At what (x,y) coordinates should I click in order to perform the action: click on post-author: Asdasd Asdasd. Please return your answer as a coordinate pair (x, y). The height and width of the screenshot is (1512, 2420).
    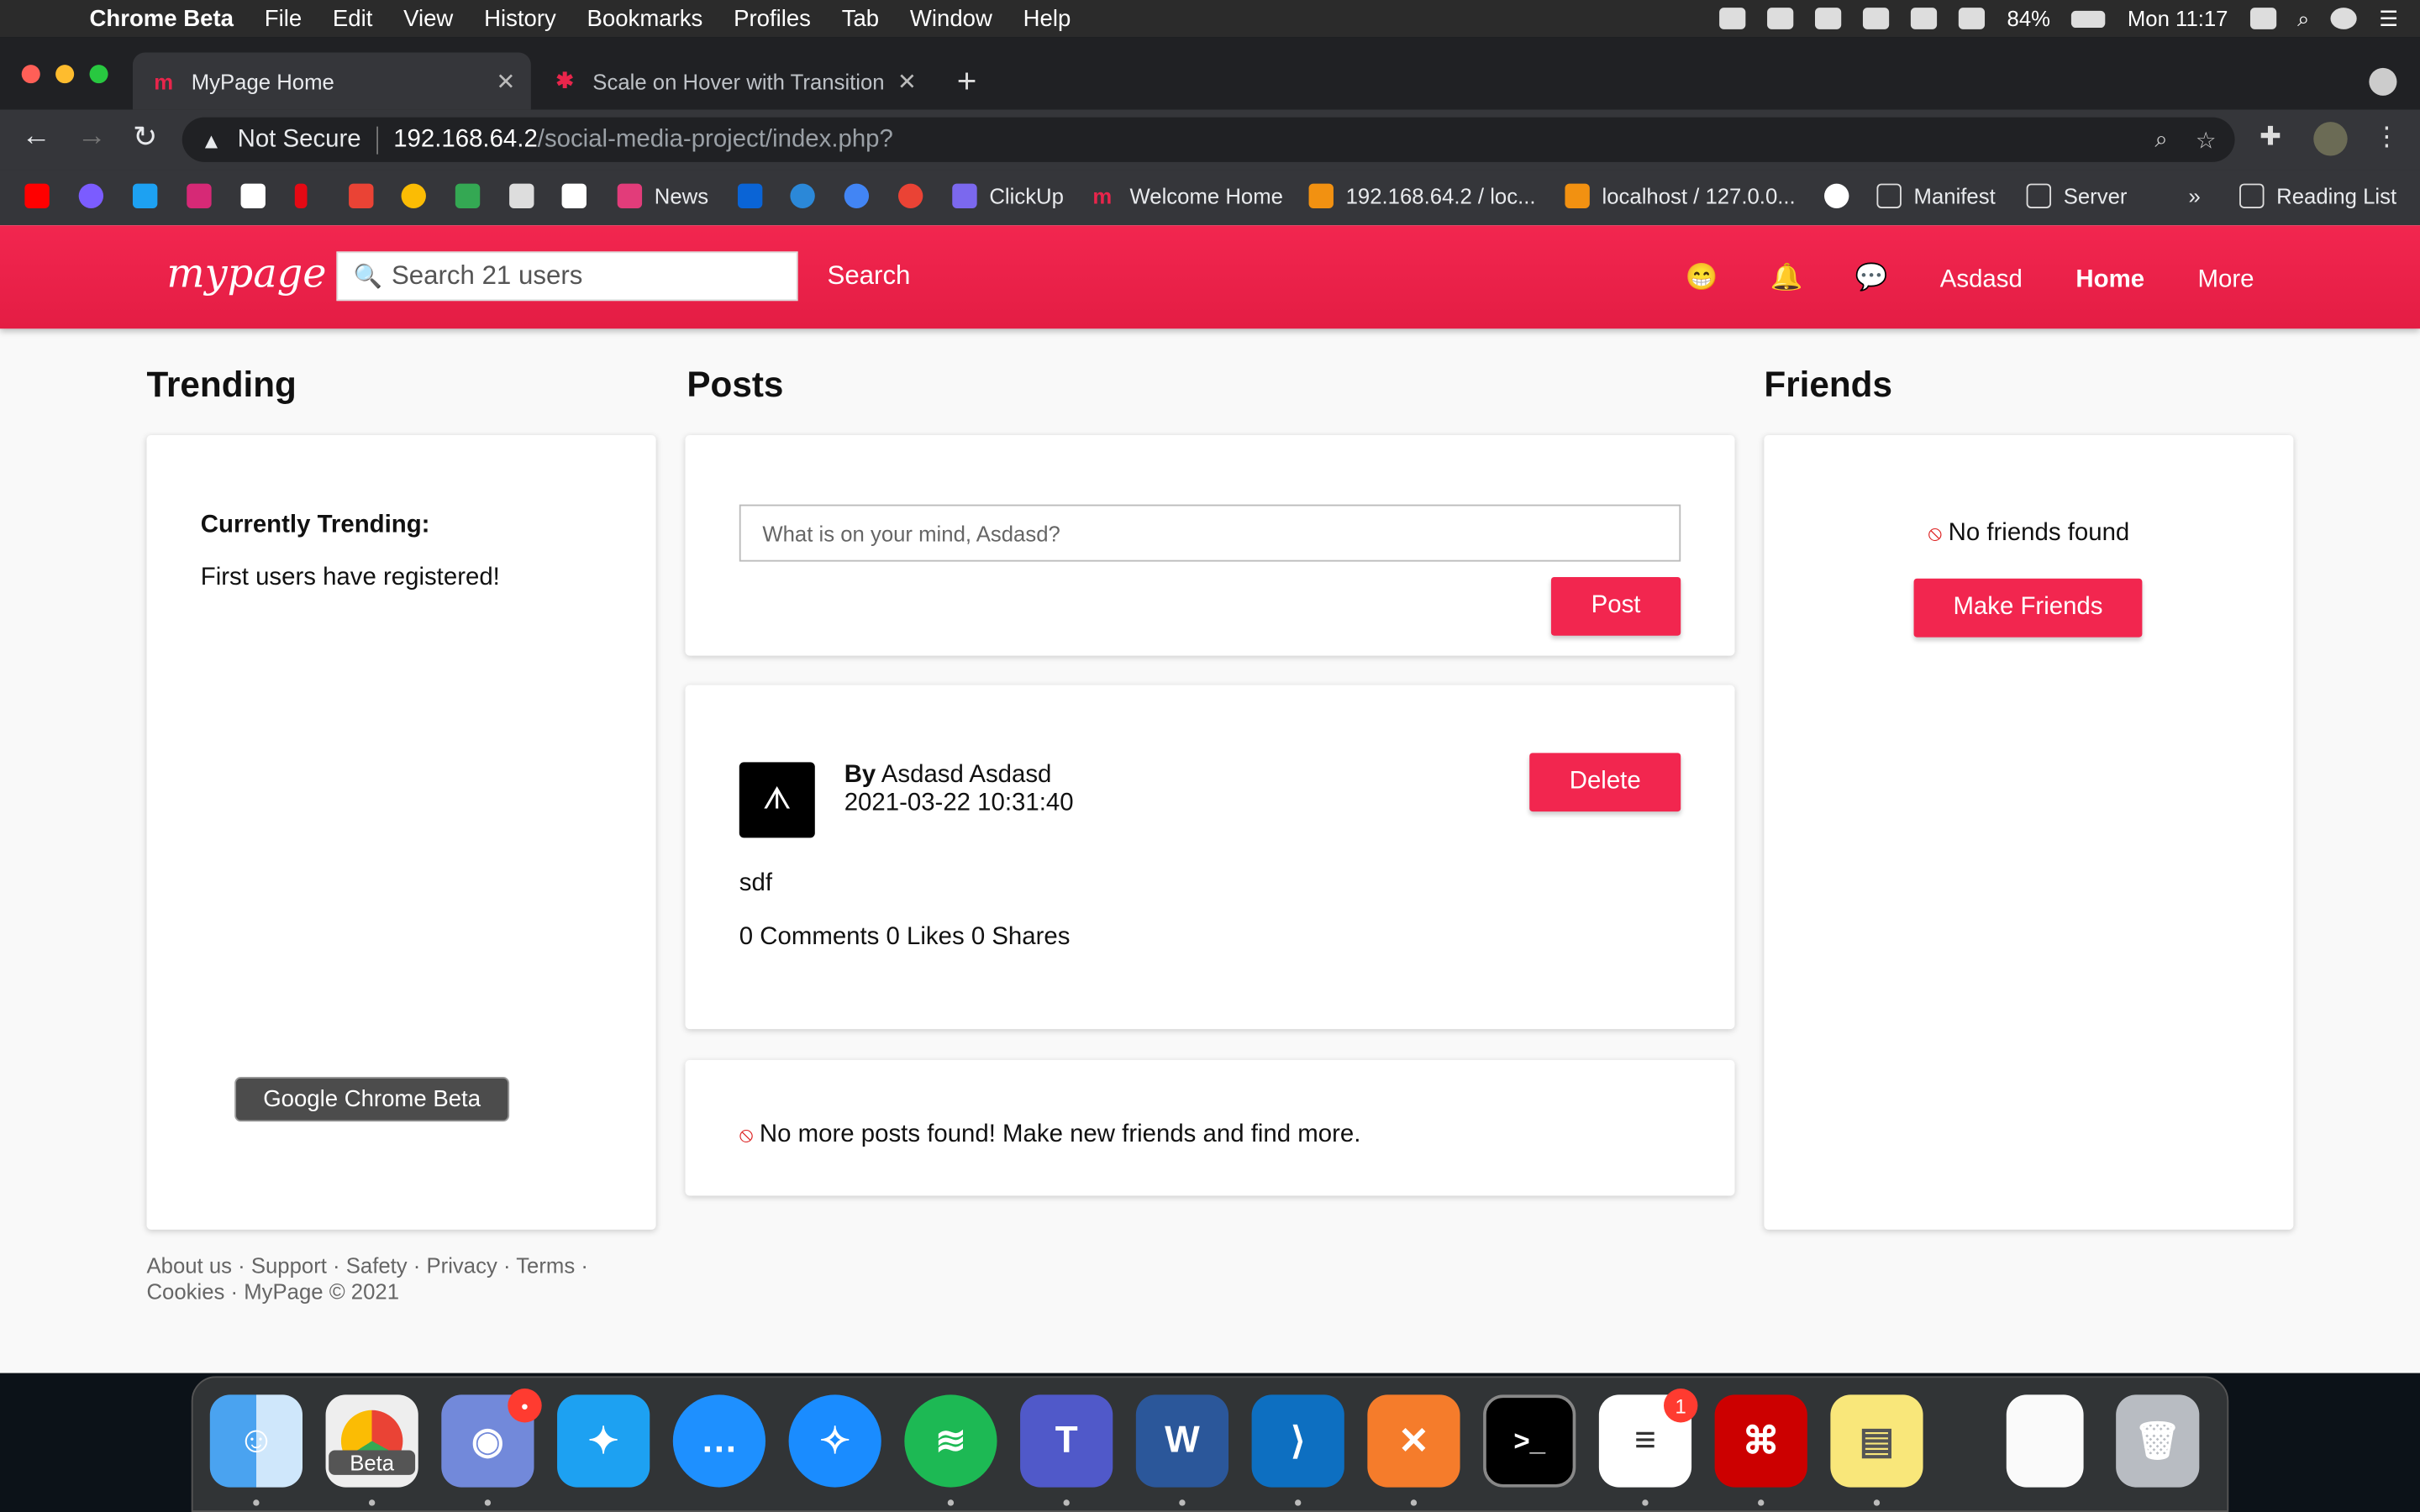
    Looking at the image, I should click on (966, 775).